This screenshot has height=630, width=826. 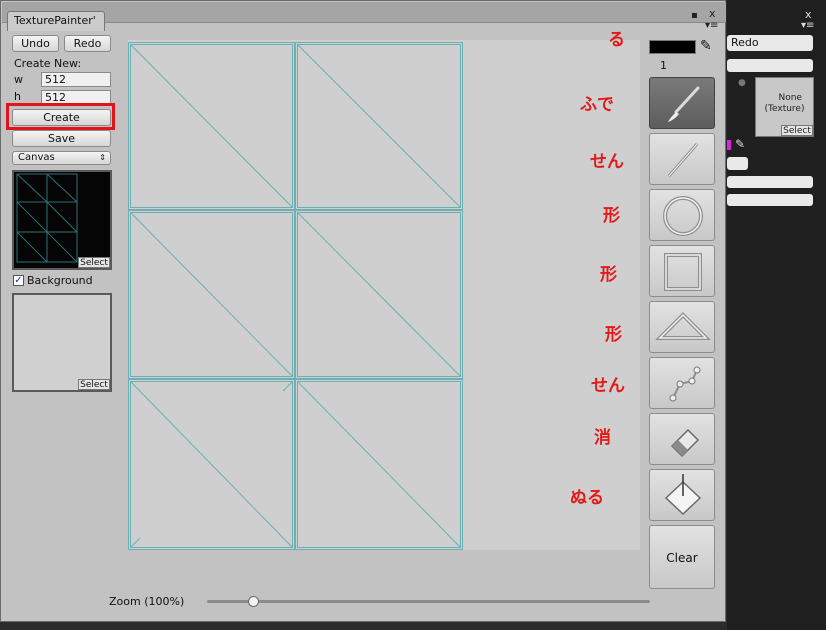 I want to click on create-new-label: Create New:, so click(x=48, y=63).